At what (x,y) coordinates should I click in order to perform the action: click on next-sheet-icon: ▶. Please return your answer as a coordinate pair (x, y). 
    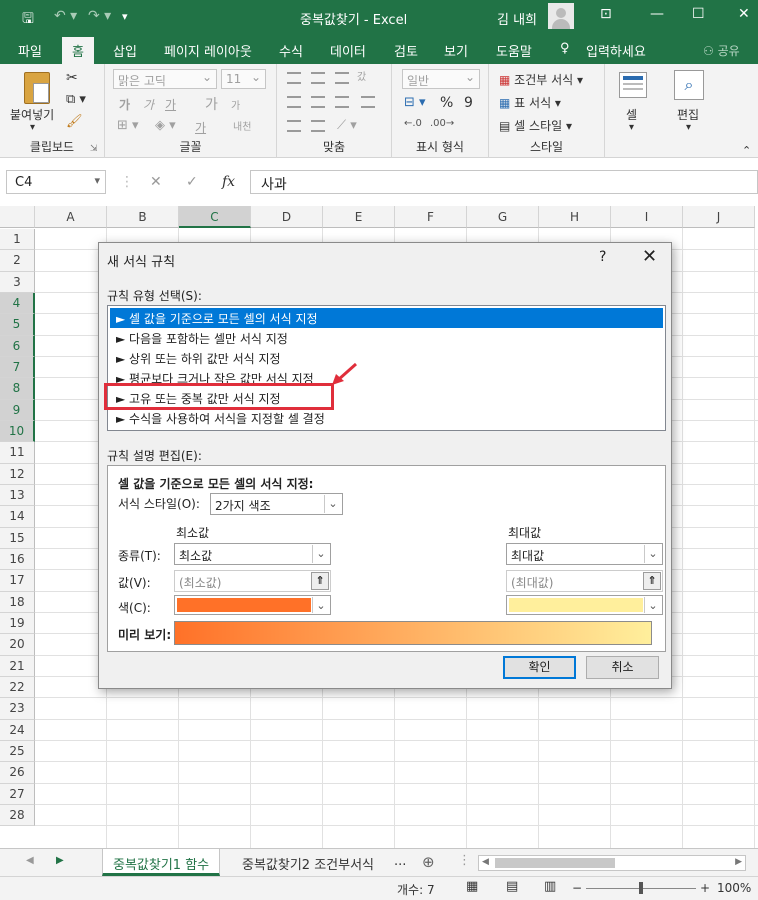
    Looking at the image, I should click on (60, 860).